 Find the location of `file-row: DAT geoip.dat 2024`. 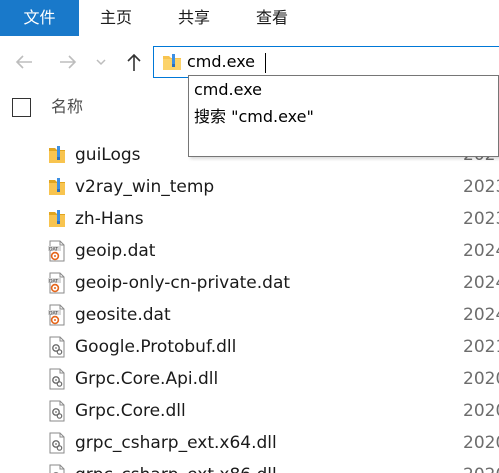

file-row: DAT geoip.dat 2024 is located at coordinates (249, 251).